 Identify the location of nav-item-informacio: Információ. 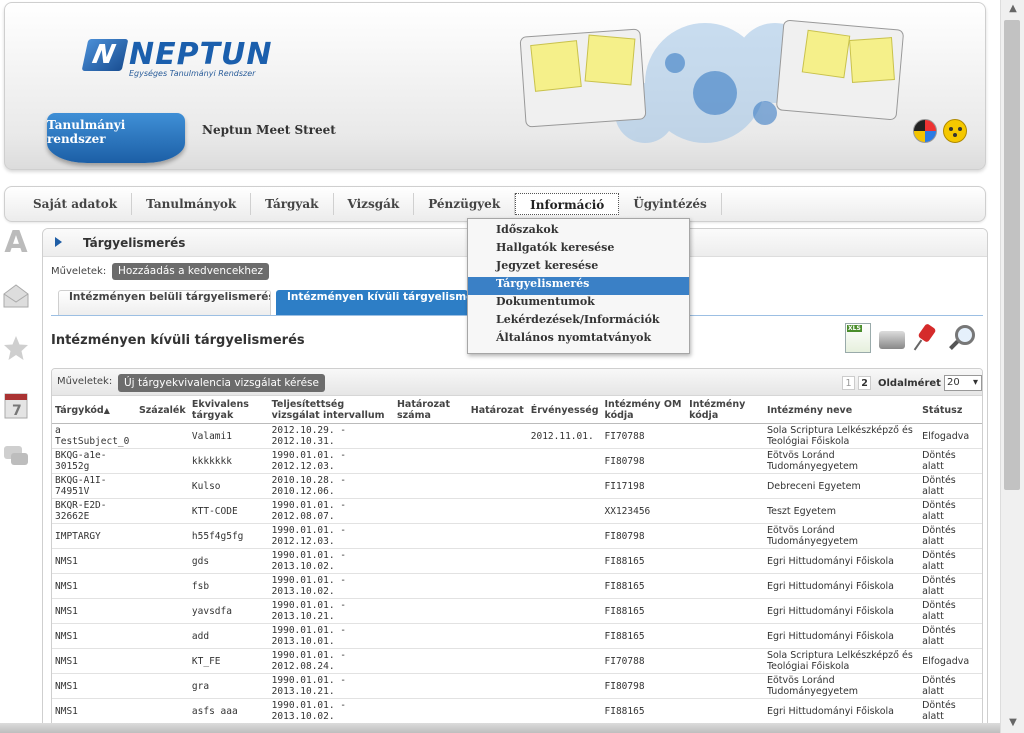
(567, 204).